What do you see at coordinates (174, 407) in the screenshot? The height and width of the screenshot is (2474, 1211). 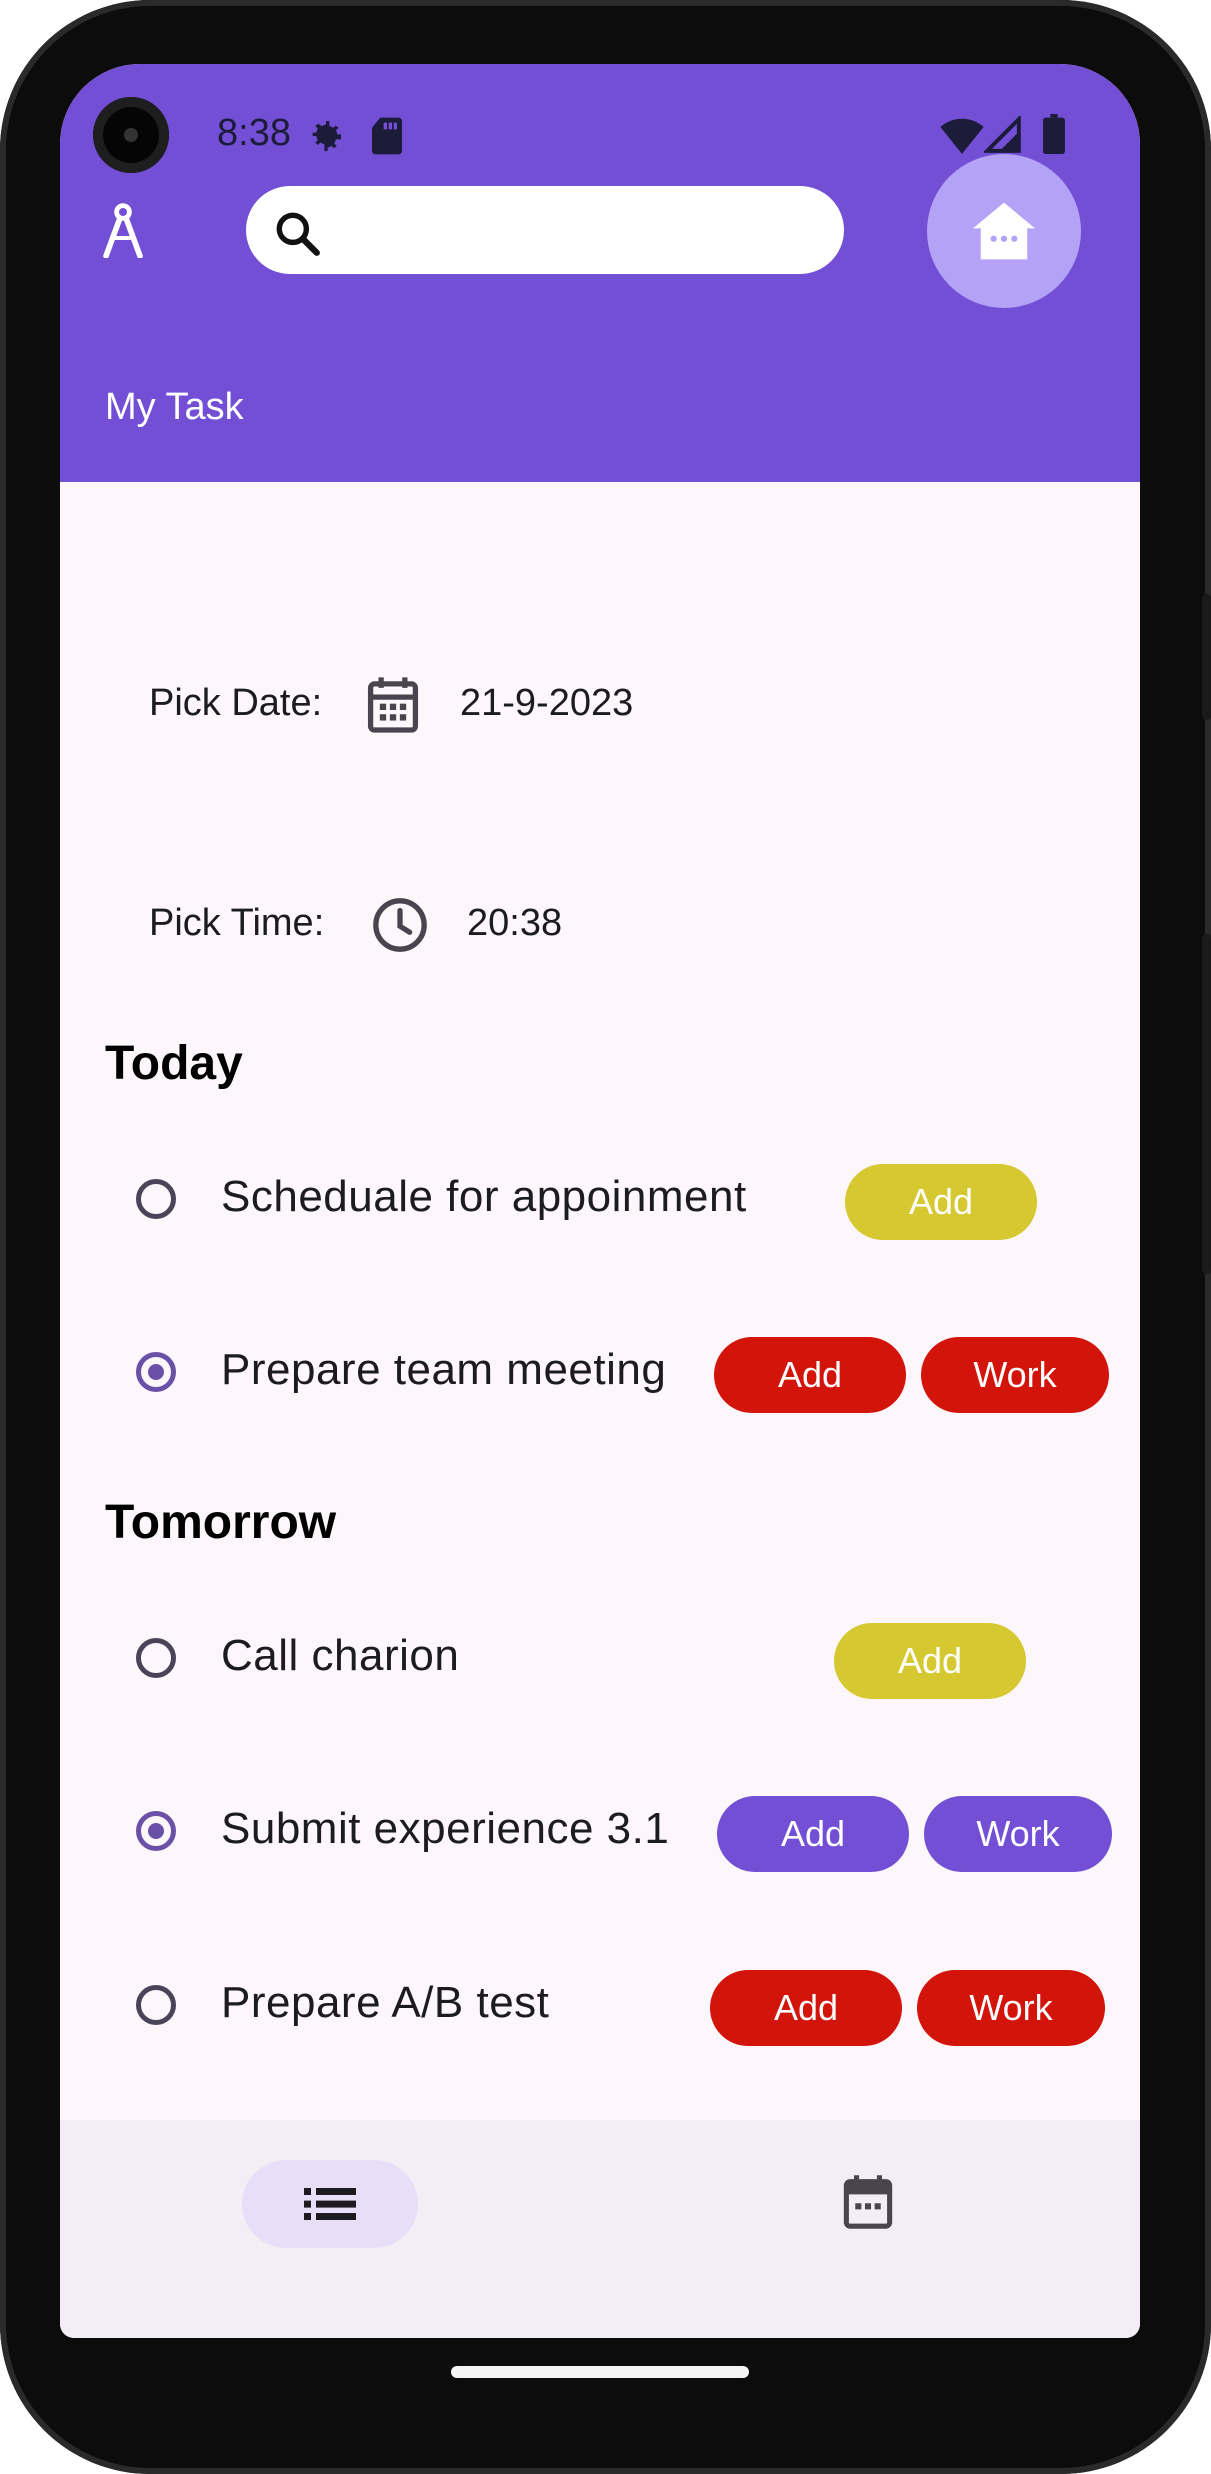 I see `page-title: My Task` at bounding box center [174, 407].